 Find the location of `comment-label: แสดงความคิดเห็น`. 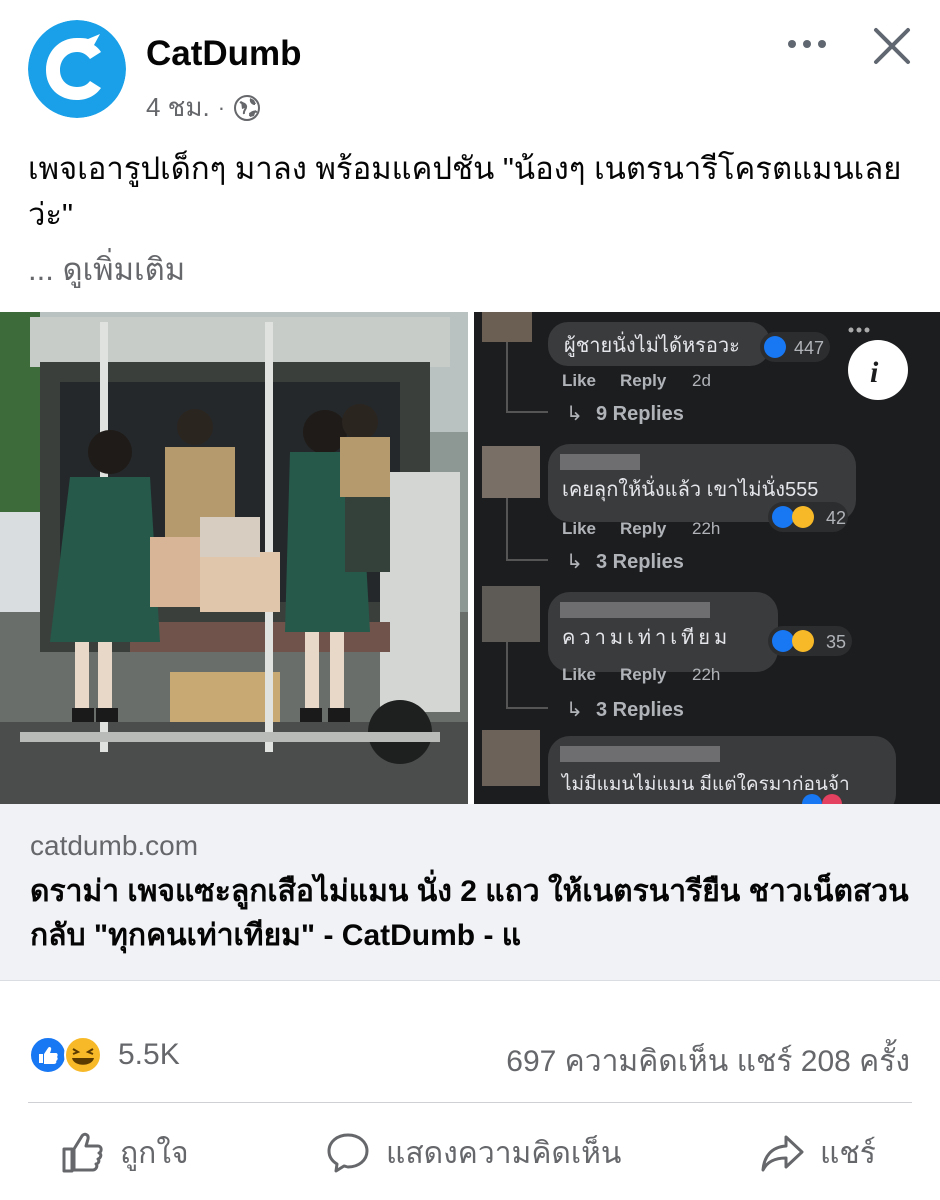

comment-label: แสดงความคิดเห็น is located at coordinates (504, 1153).